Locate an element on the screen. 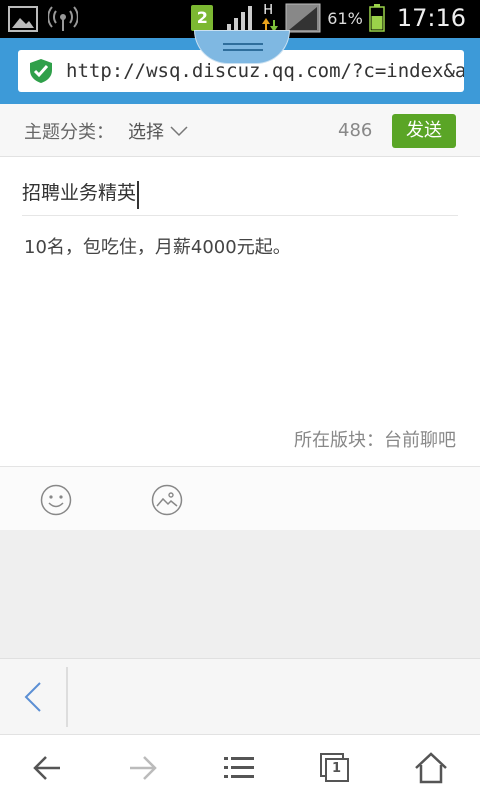 This screenshot has height=800, width=480. tab-count: 1 is located at coordinates (337, 768).